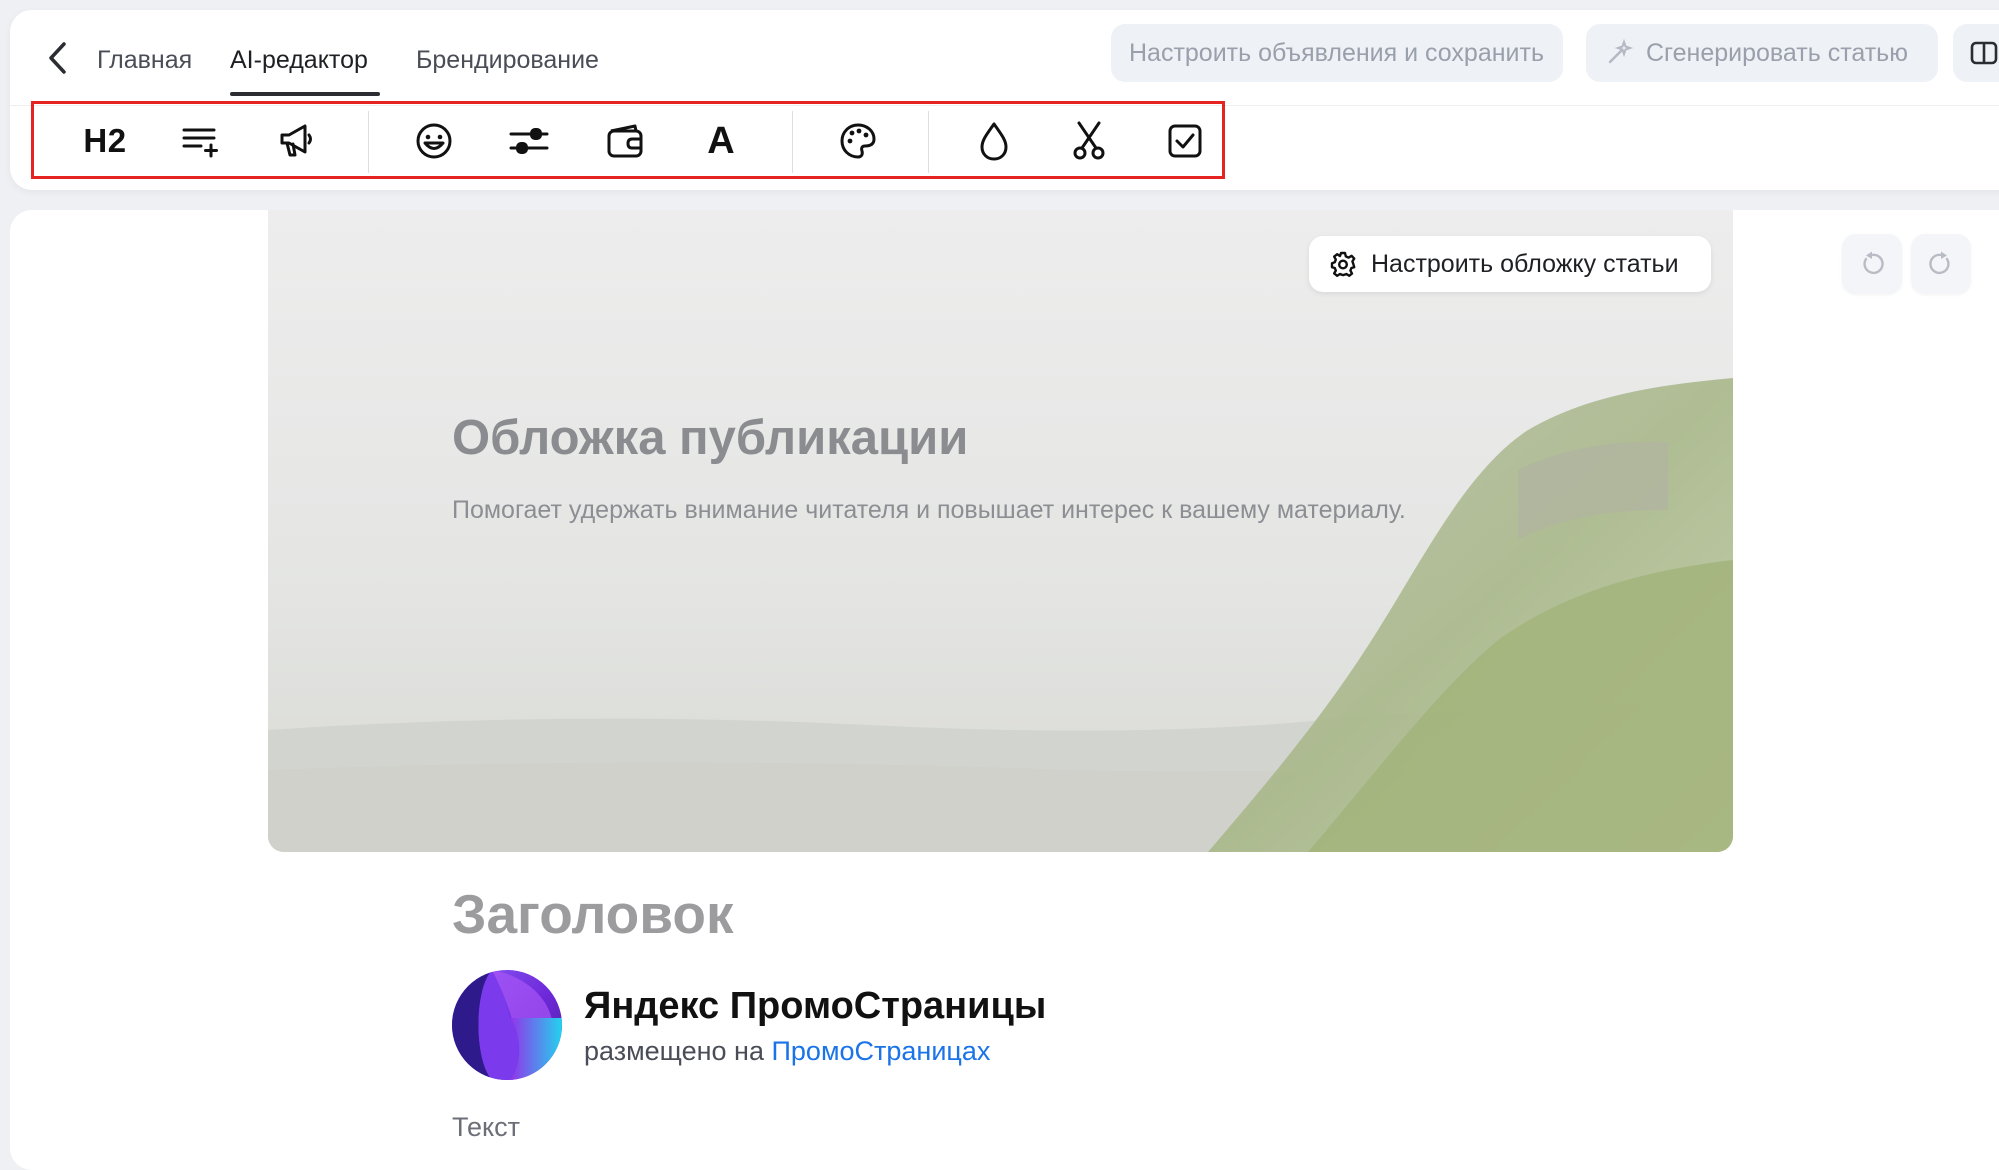 Image resolution: width=1999 pixels, height=1170 pixels. I want to click on wallet-button, so click(625, 141).